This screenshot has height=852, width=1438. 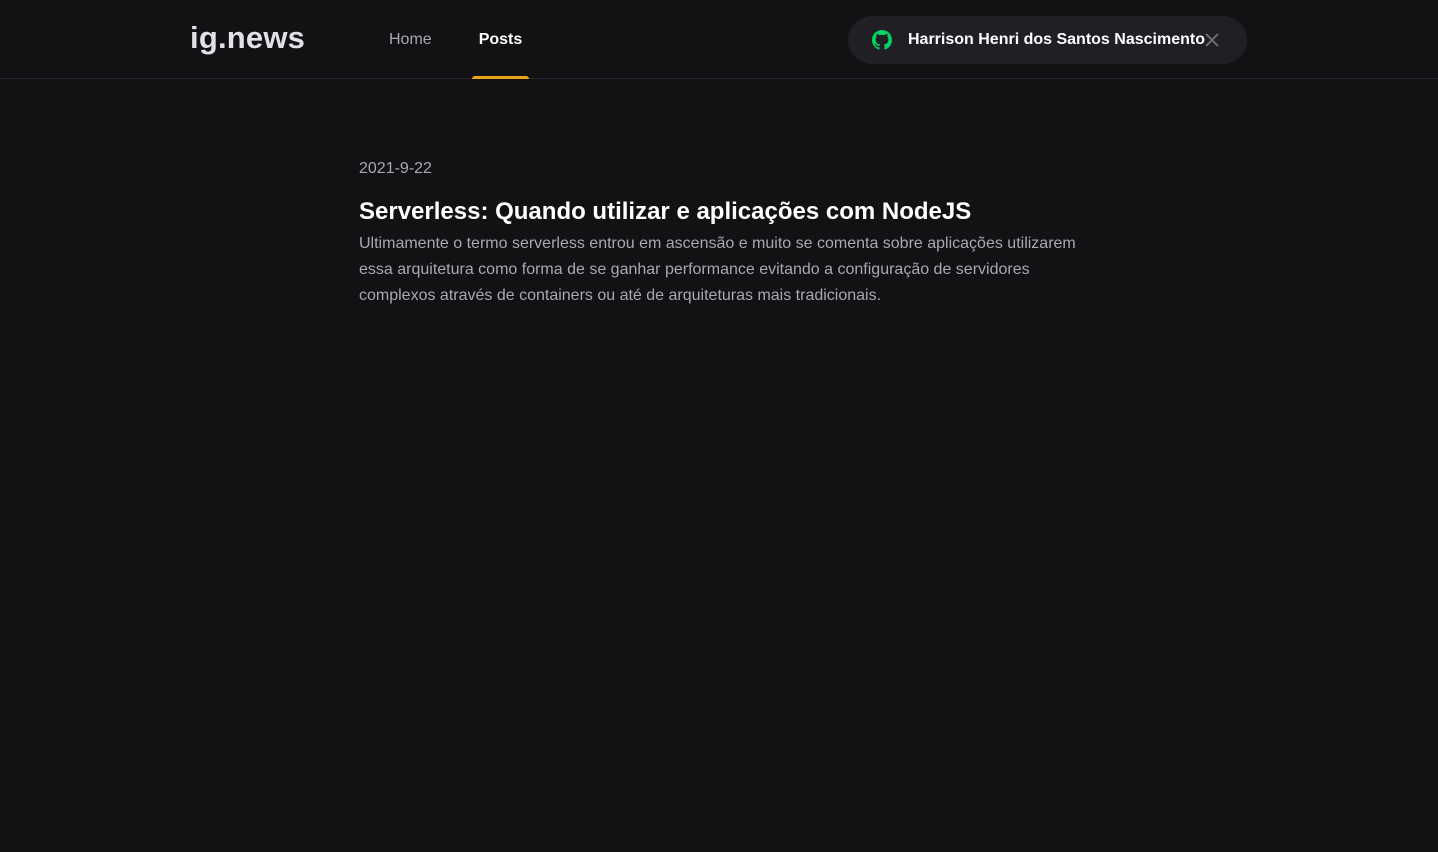 I want to click on github-icon, so click(x=882, y=40).